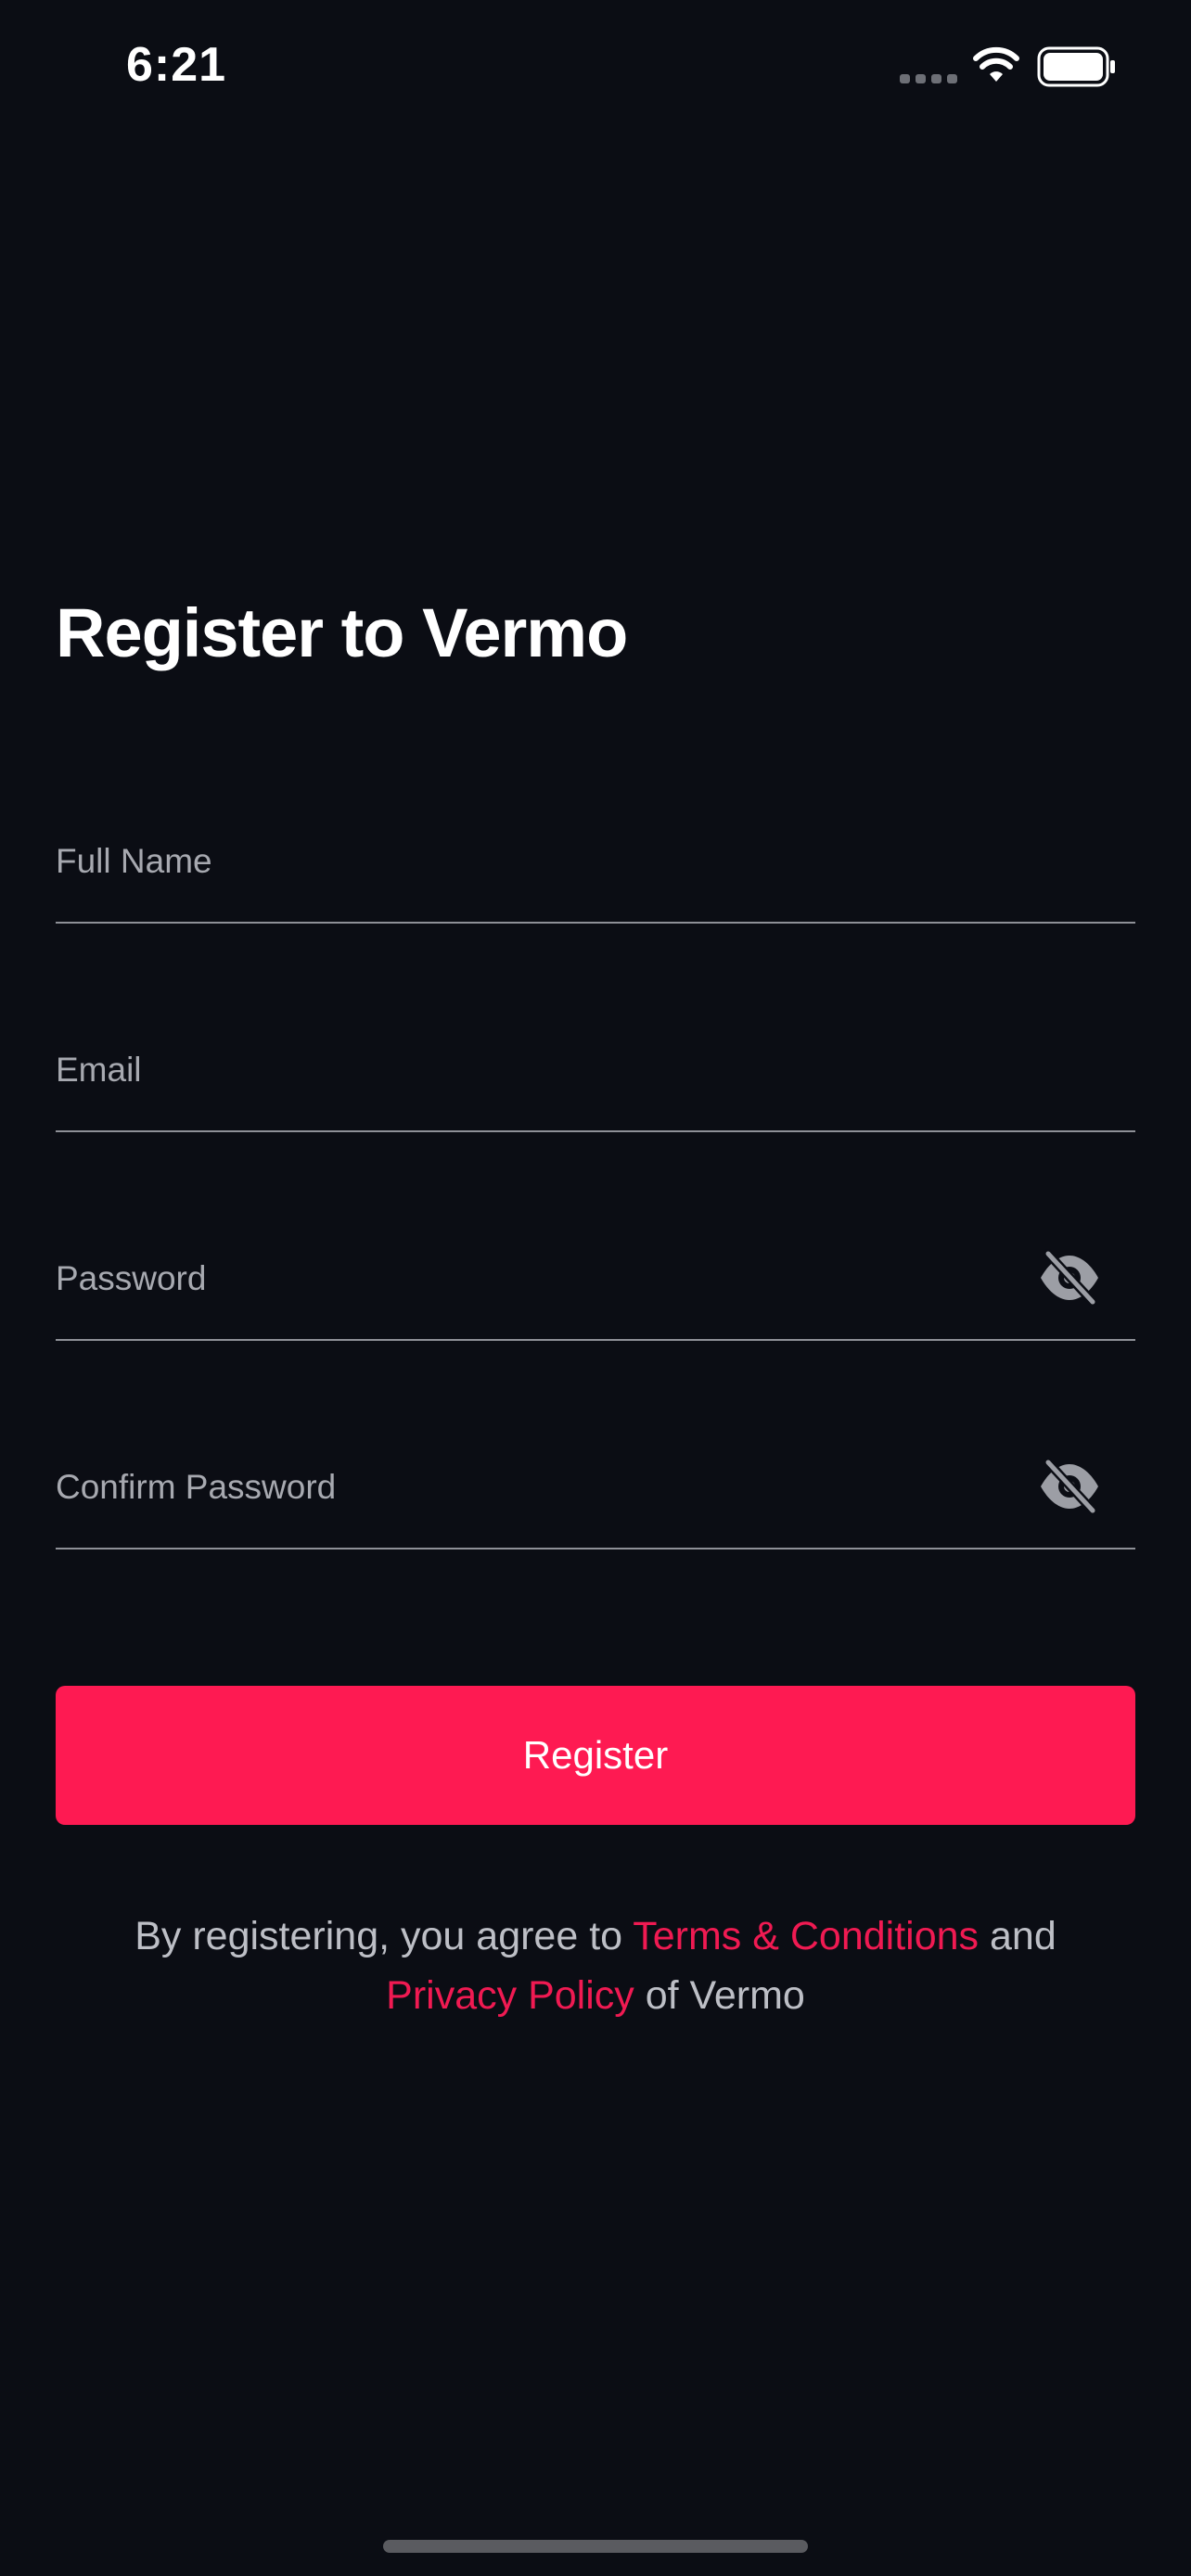 This screenshot has width=1191, height=2576. I want to click on email-field, so click(595, 1076).